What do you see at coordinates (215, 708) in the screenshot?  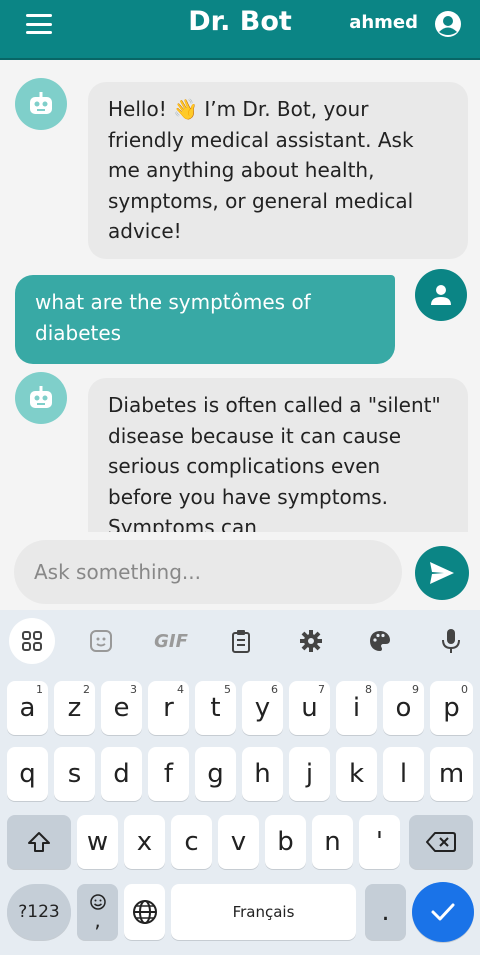 I see `key-t: t5` at bounding box center [215, 708].